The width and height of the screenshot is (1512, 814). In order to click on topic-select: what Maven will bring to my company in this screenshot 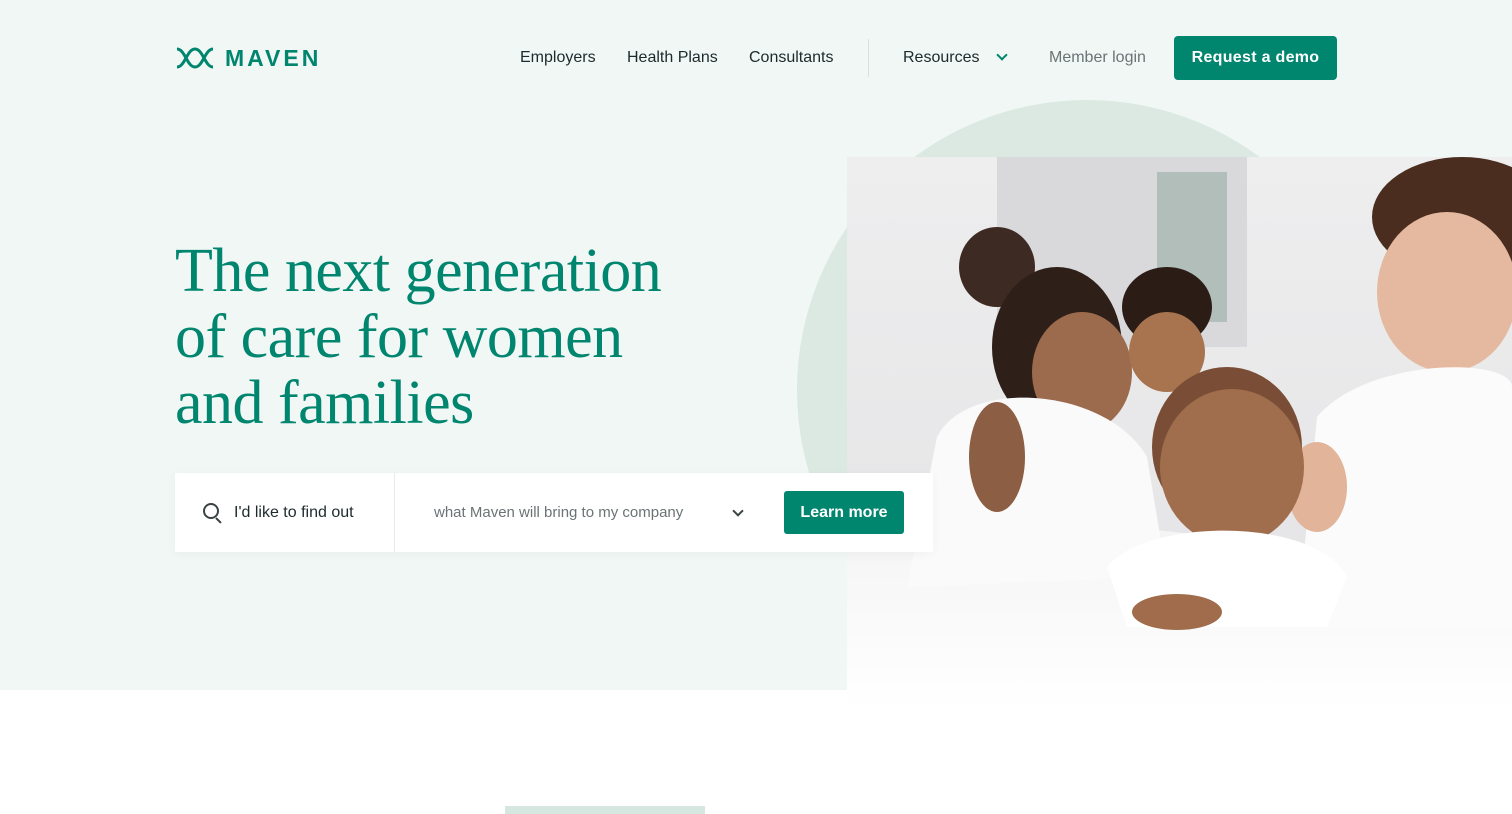, I will do `click(575, 512)`.